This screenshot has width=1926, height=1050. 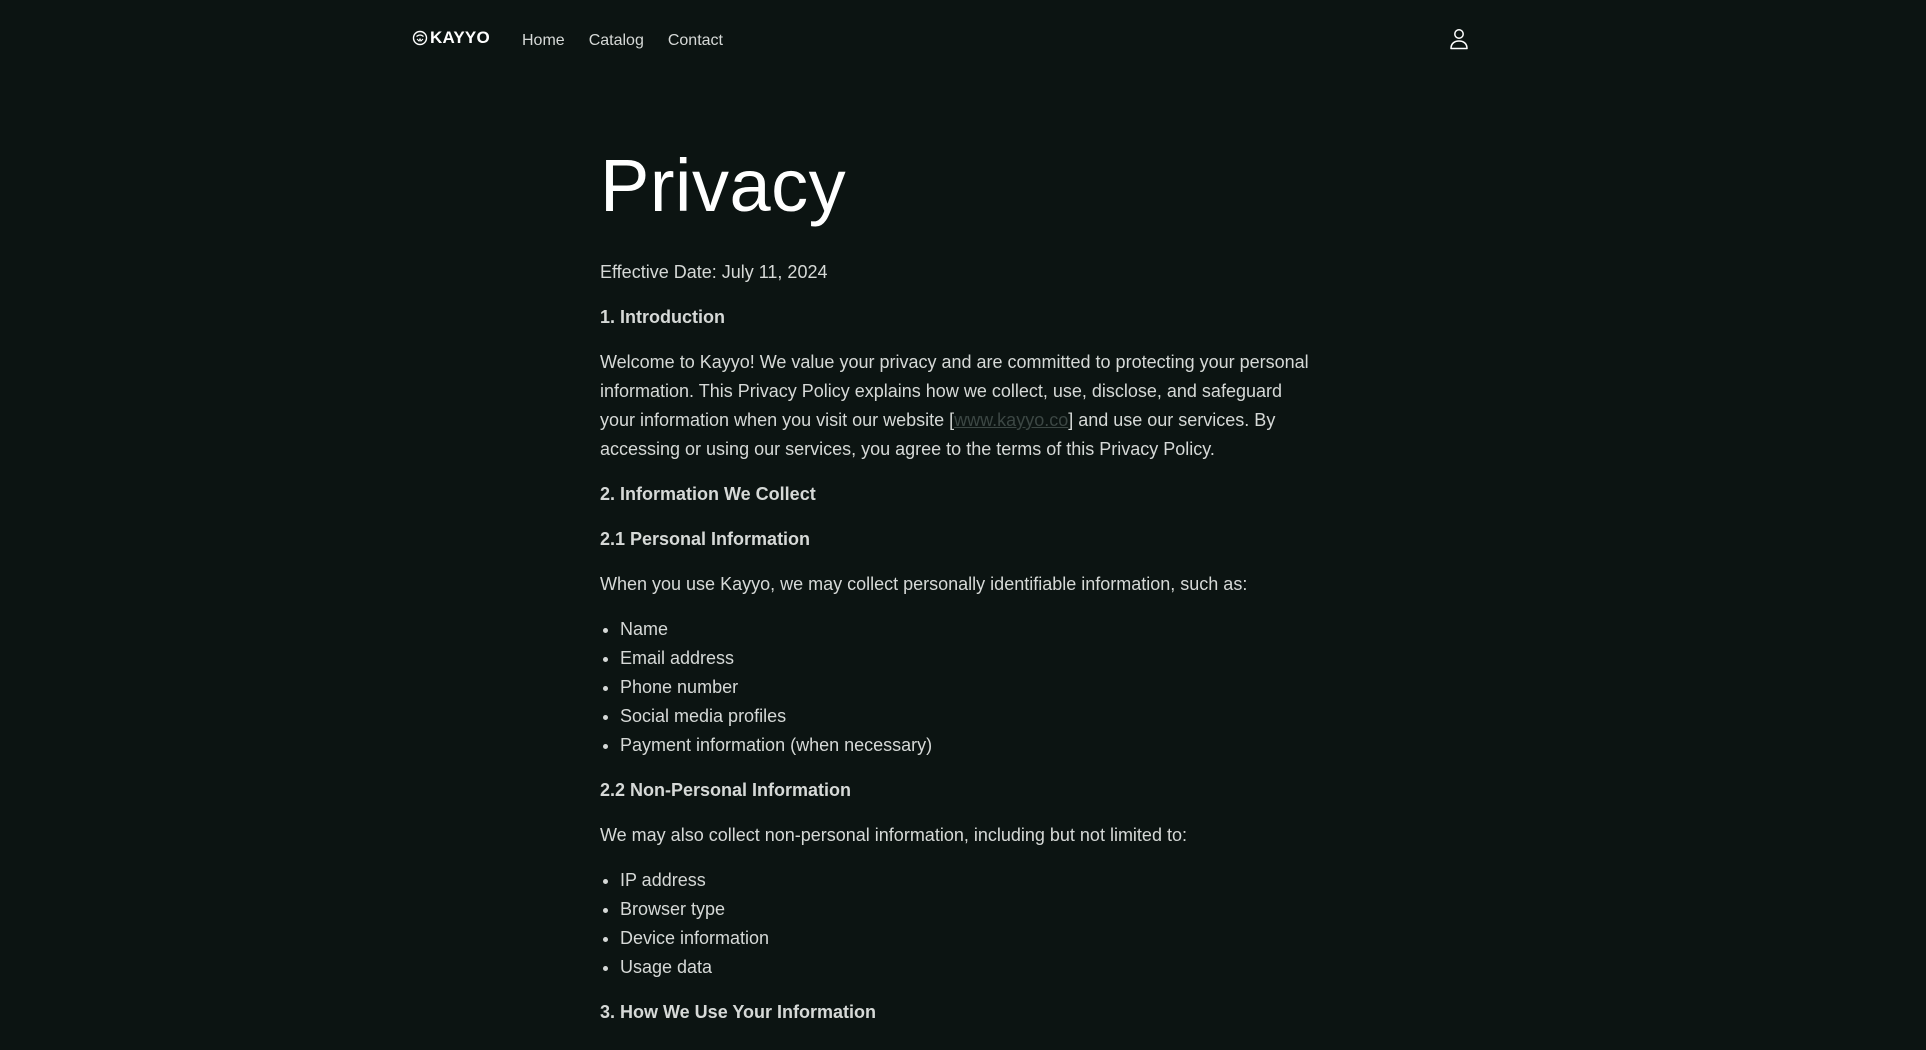 I want to click on list-item: Browser type, so click(x=970, y=909).